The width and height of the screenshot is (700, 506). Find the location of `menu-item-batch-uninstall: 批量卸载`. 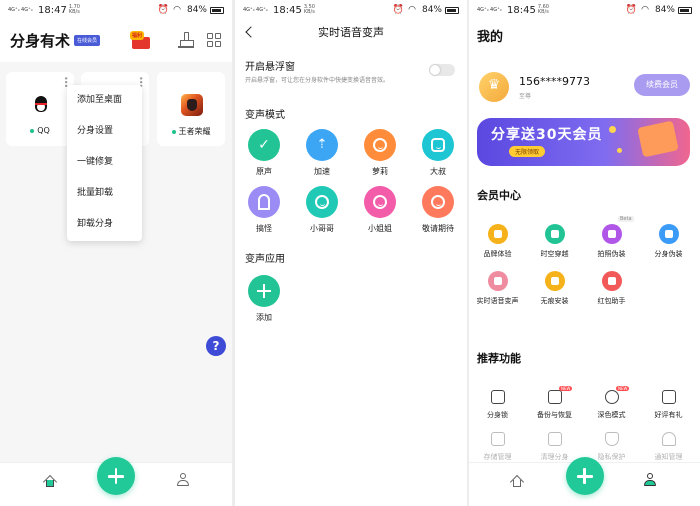

menu-item-batch-uninstall: 批量卸载 is located at coordinates (104, 193).